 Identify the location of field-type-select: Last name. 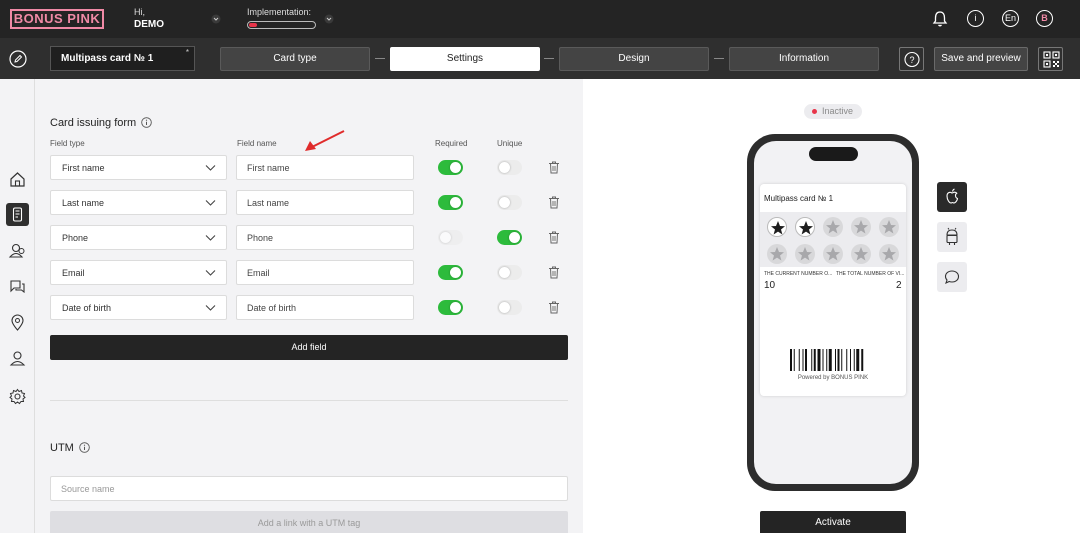
(138, 202).